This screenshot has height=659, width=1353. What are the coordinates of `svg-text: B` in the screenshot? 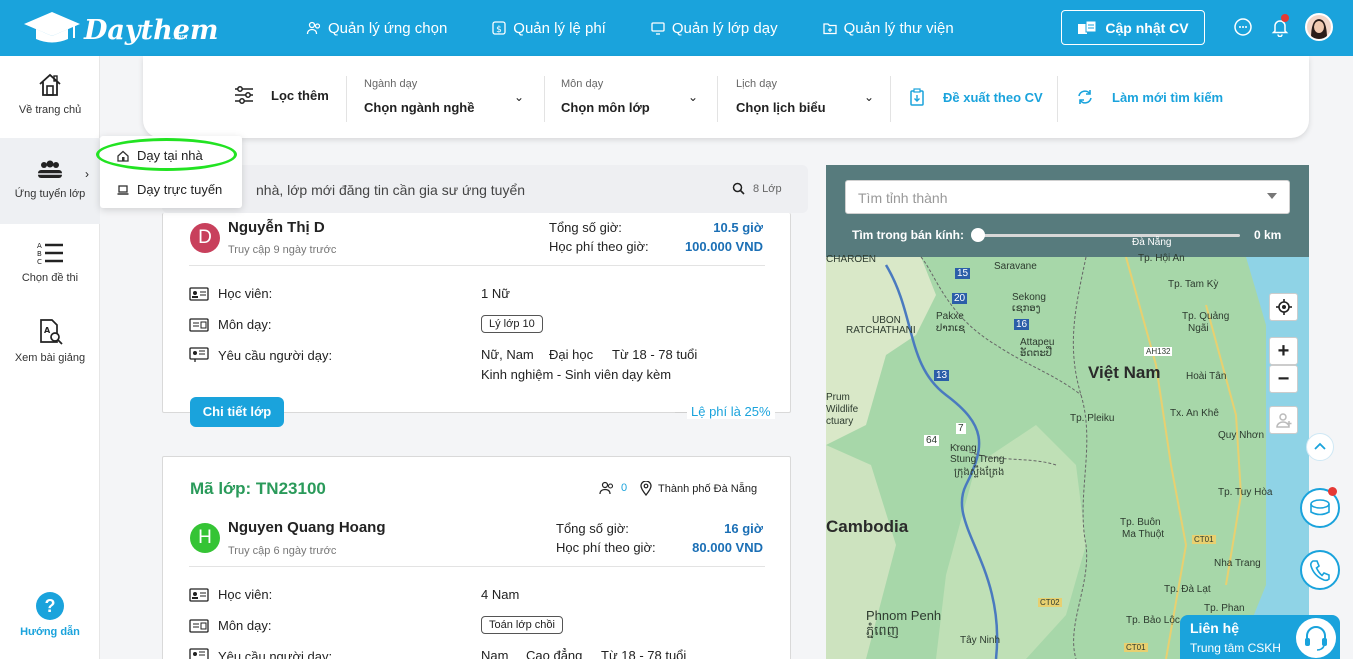 It's located at (39, 254).